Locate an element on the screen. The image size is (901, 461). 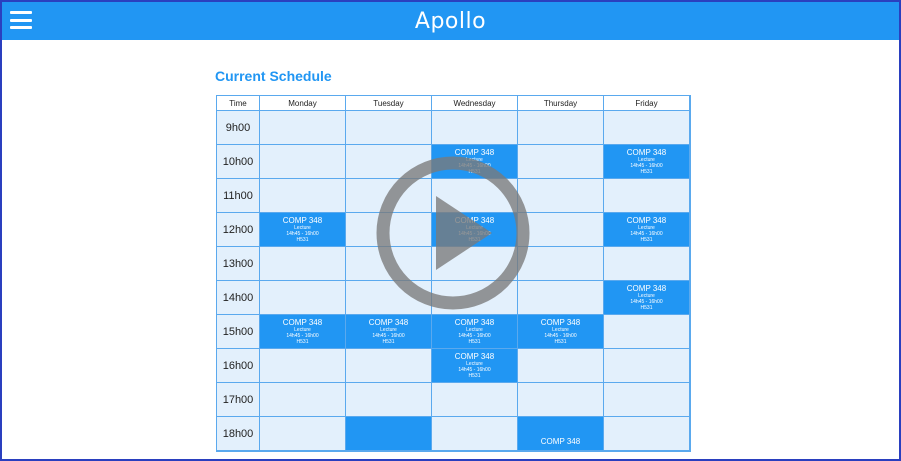
header-wednesday: Wednesday is located at coordinates (475, 103).